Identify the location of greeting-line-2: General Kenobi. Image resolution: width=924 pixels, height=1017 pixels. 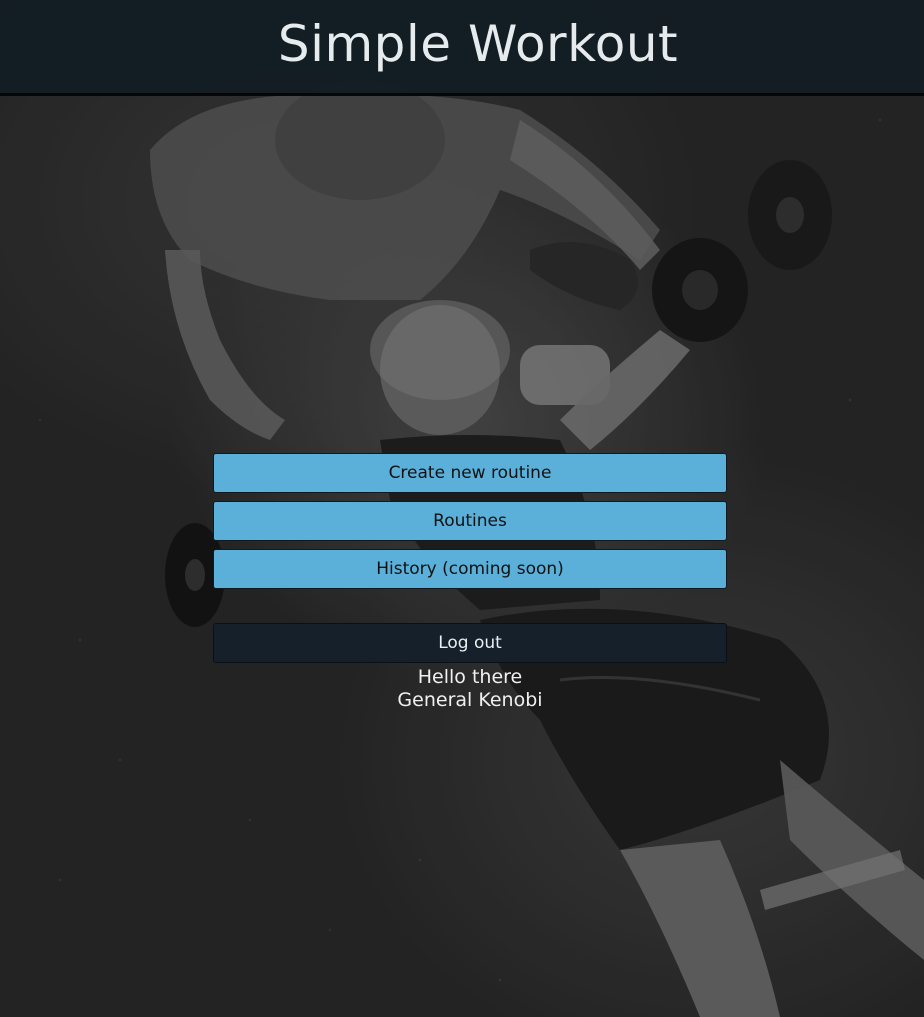
(470, 700).